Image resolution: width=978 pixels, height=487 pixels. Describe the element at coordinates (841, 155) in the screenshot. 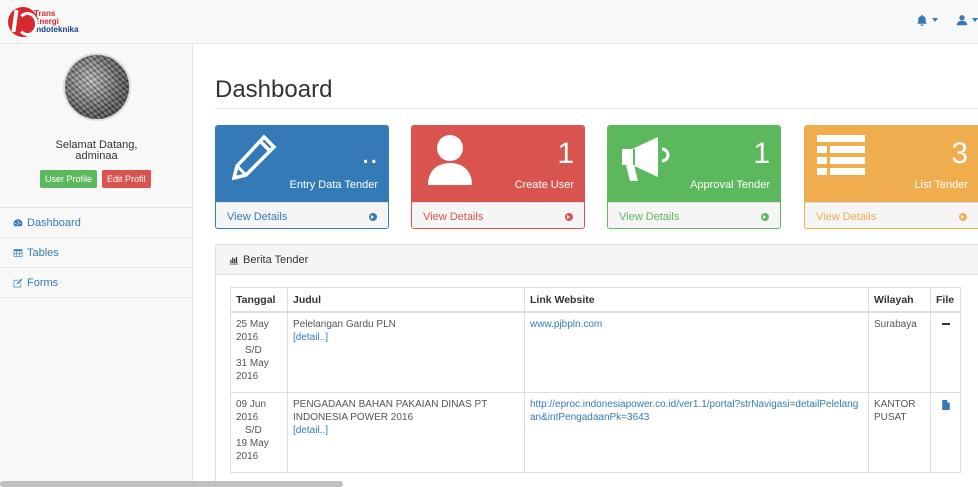

I see `list-icon` at that location.